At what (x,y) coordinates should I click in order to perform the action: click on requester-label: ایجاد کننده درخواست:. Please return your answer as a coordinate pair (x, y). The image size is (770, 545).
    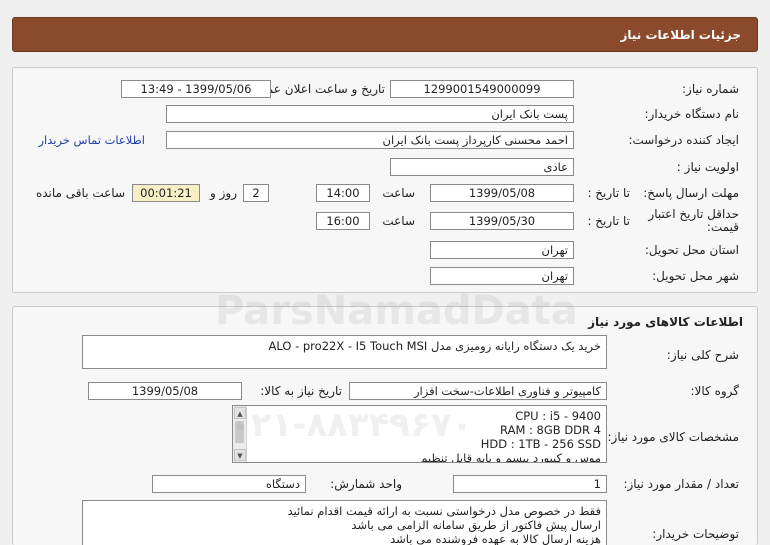
    Looking at the image, I should click on (683, 140).